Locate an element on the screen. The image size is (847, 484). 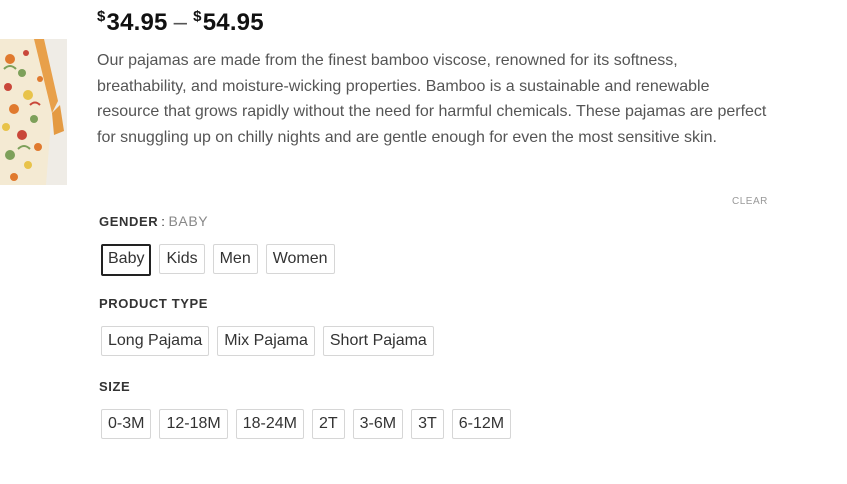
gender-options: Baby Kids Men Women is located at coordinates (218, 260).